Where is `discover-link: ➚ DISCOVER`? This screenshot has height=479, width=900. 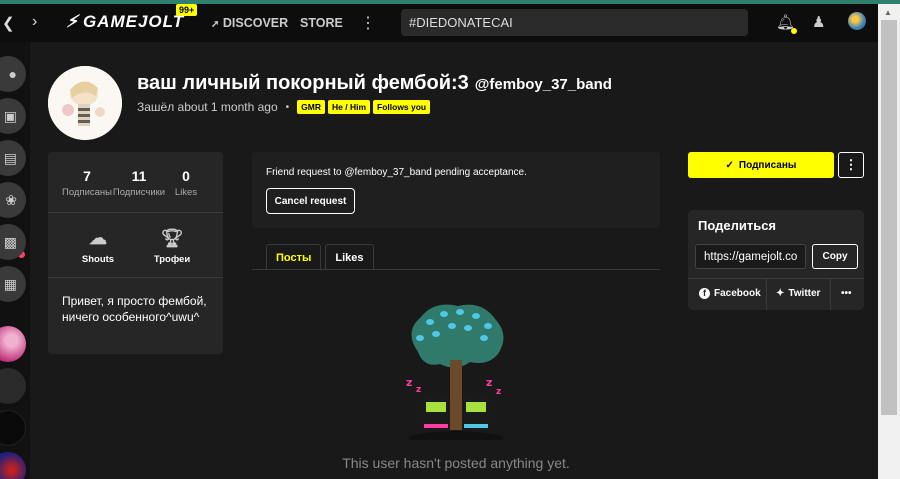 discover-link: ➚ DISCOVER is located at coordinates (249, 23).